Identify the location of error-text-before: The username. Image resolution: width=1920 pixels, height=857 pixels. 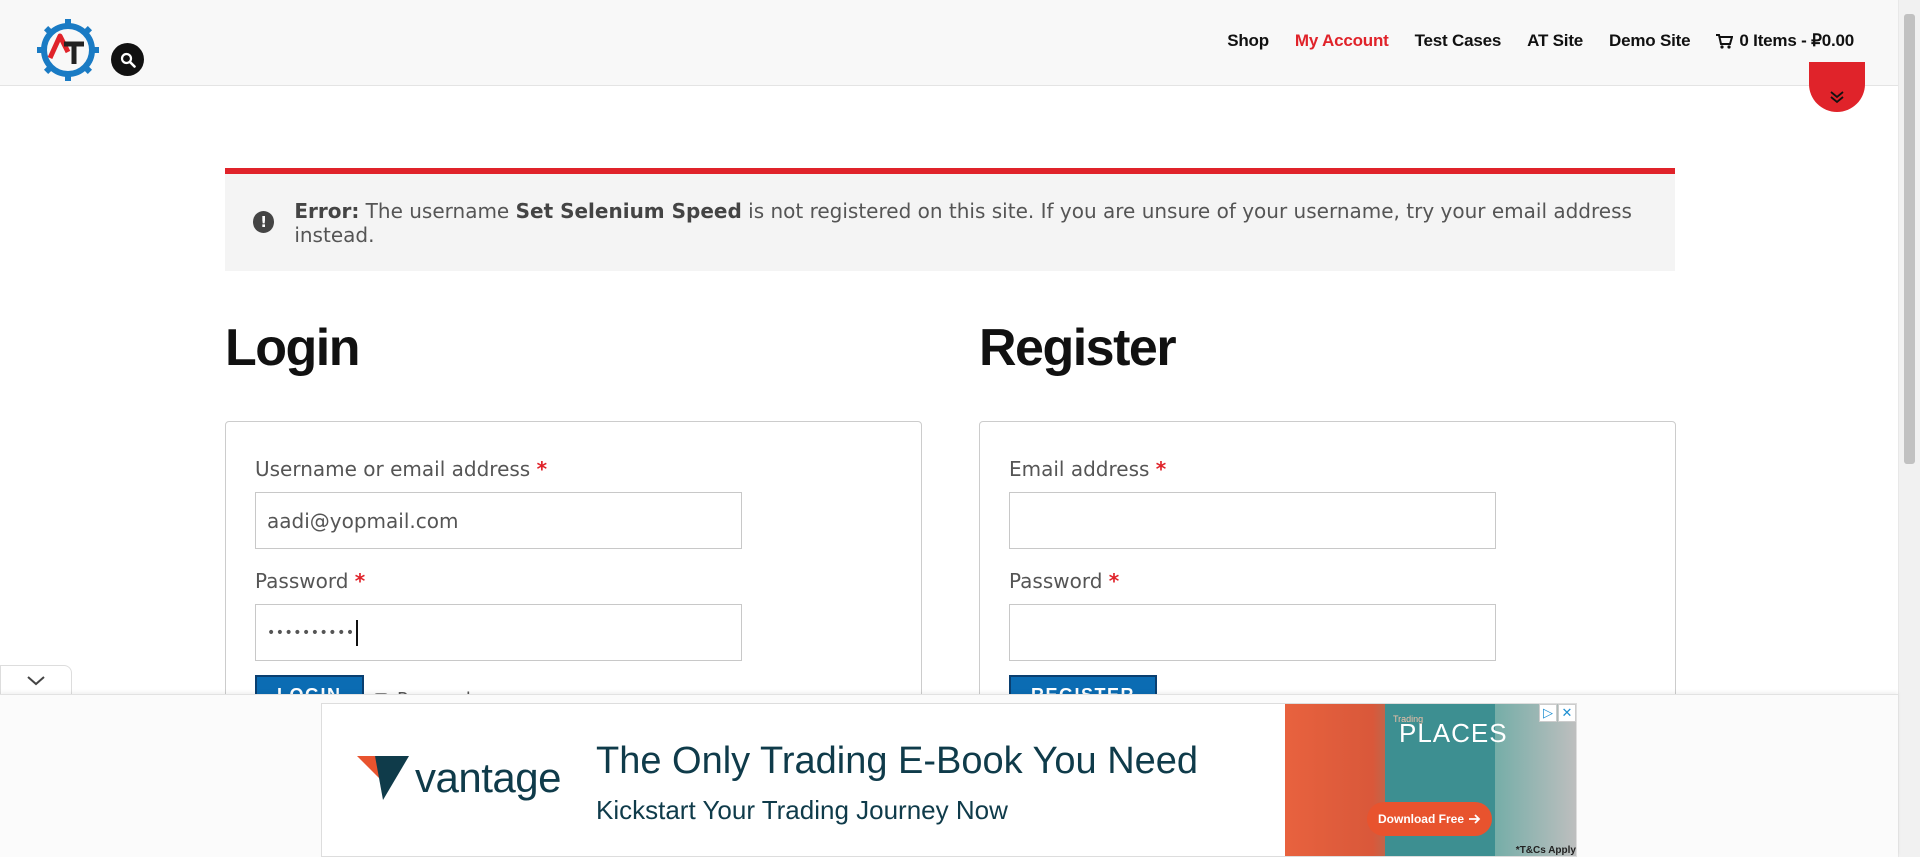
(437, 210).